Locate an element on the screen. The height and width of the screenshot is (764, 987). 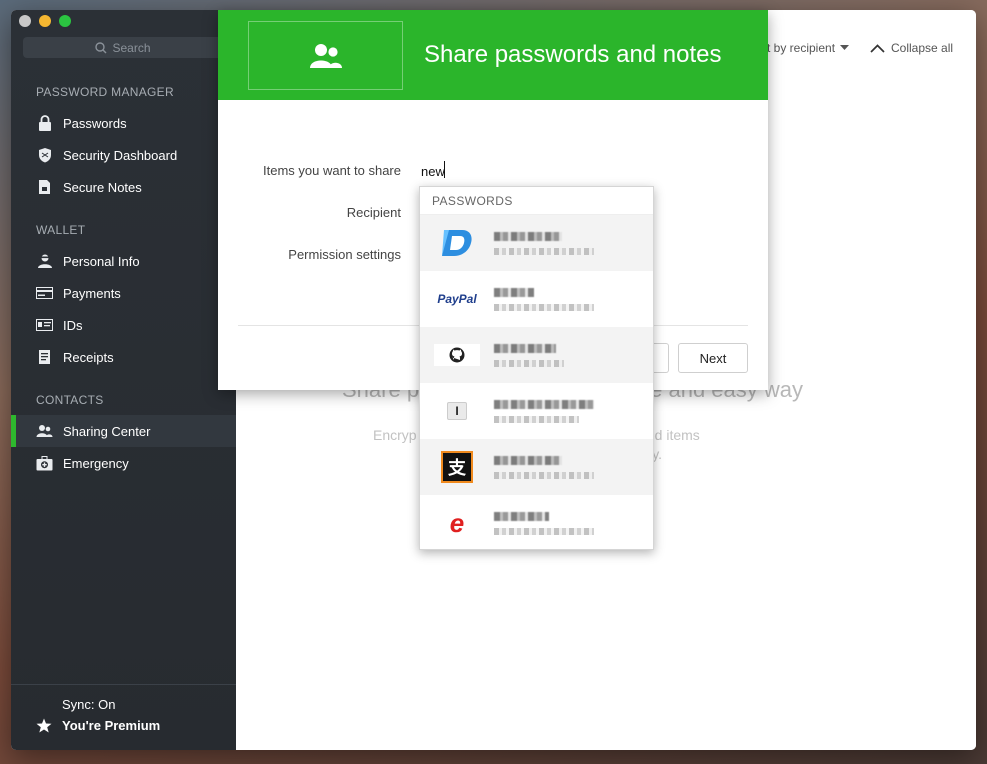
dashlane-d-logo is located at coordinates (457, 243).